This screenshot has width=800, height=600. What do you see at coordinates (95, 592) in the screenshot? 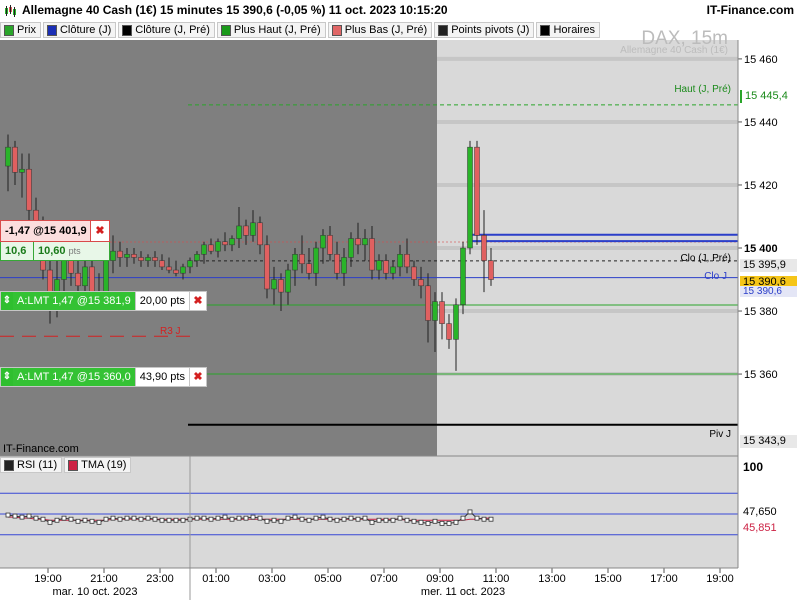
I see `x-date-label: mar. 10 oct. 2023` at bounding box center [95, 592].